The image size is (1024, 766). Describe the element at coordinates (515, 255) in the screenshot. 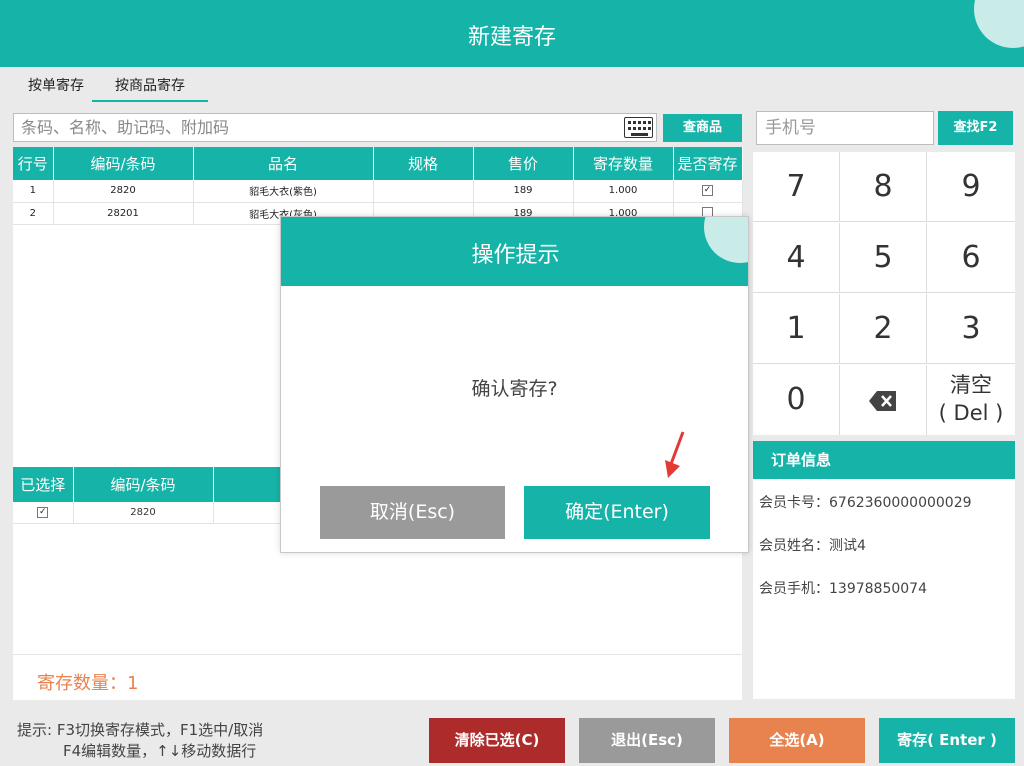

I see `dialog-title: 操作提示` at that location.